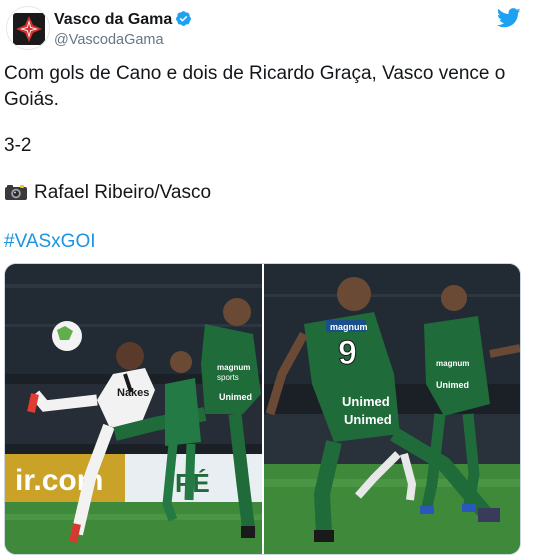 The image size is (539, 558). I want to click on author-names: Vasco da Gama @VascodaGama, so click(123, 29).